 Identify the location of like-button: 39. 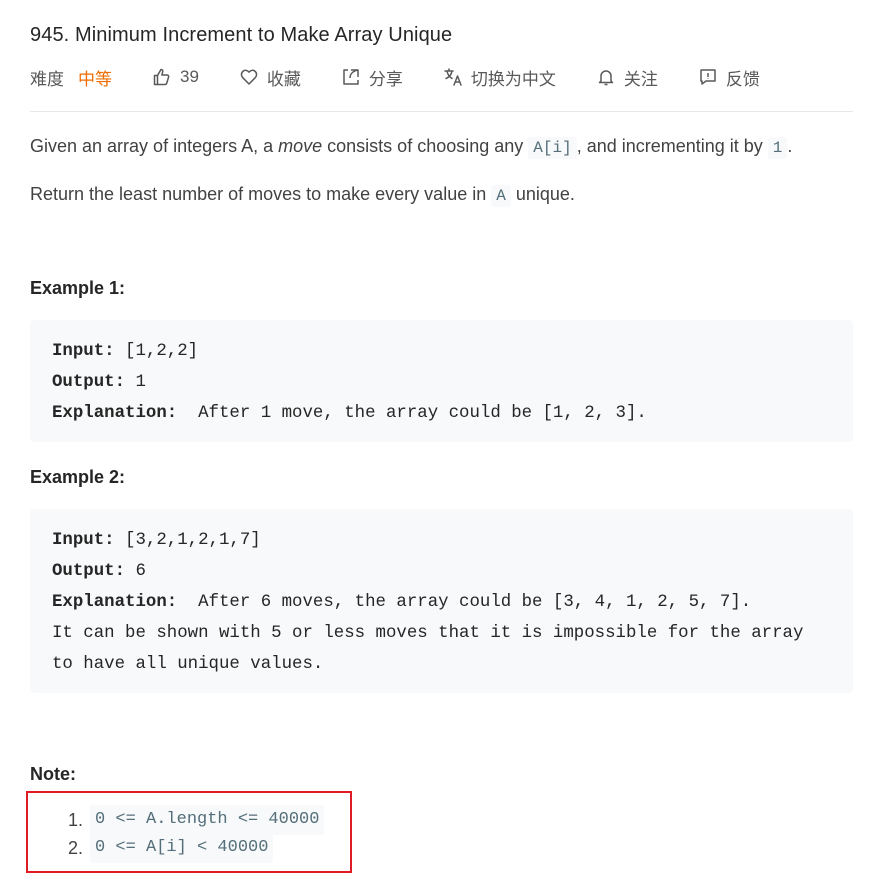
(175, 77).